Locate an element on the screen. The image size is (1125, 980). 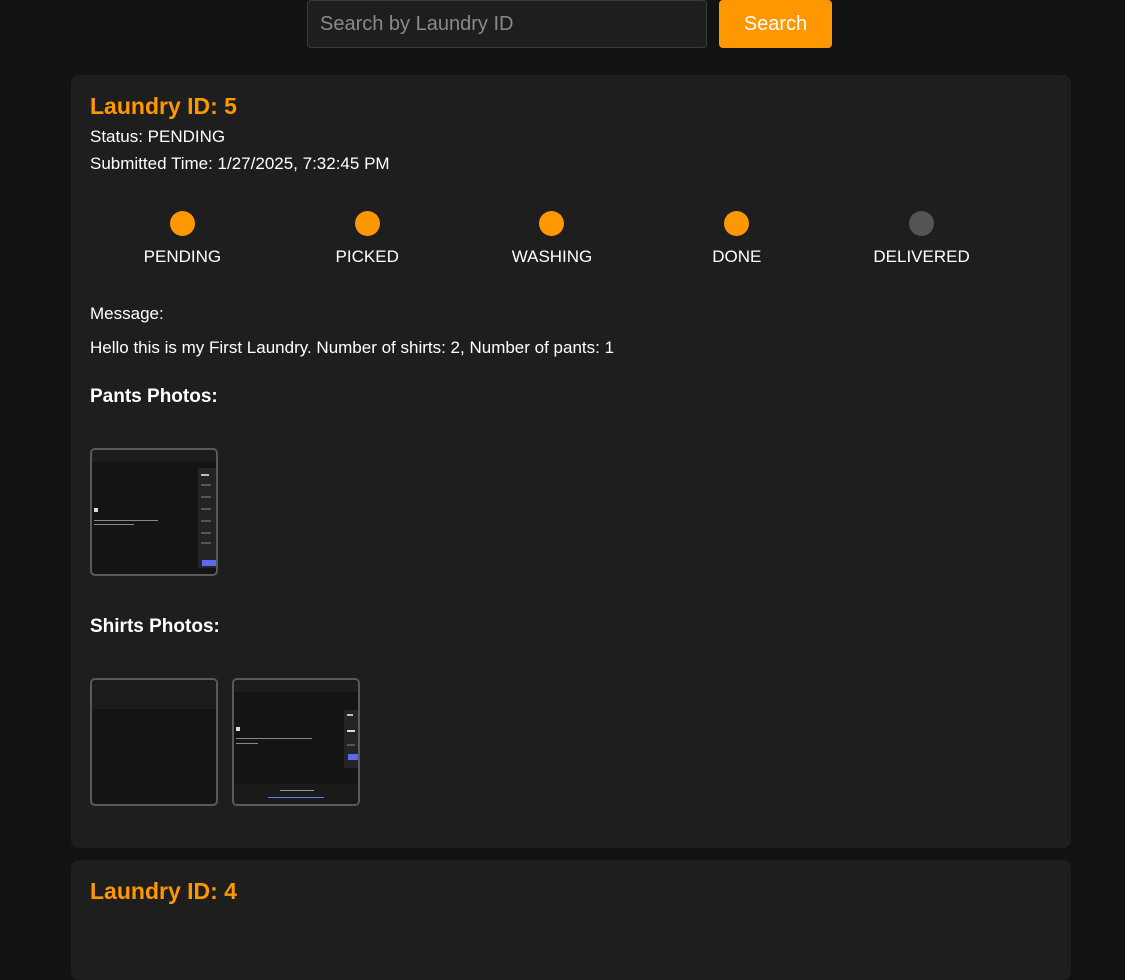
timeline-step-picked: PICKED is located at coordinates (367, 239).